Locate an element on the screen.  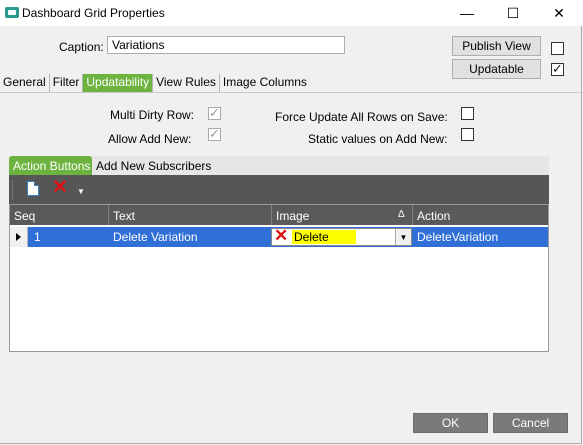
delete-icon: ✕ is located at coordinates (60, 188).